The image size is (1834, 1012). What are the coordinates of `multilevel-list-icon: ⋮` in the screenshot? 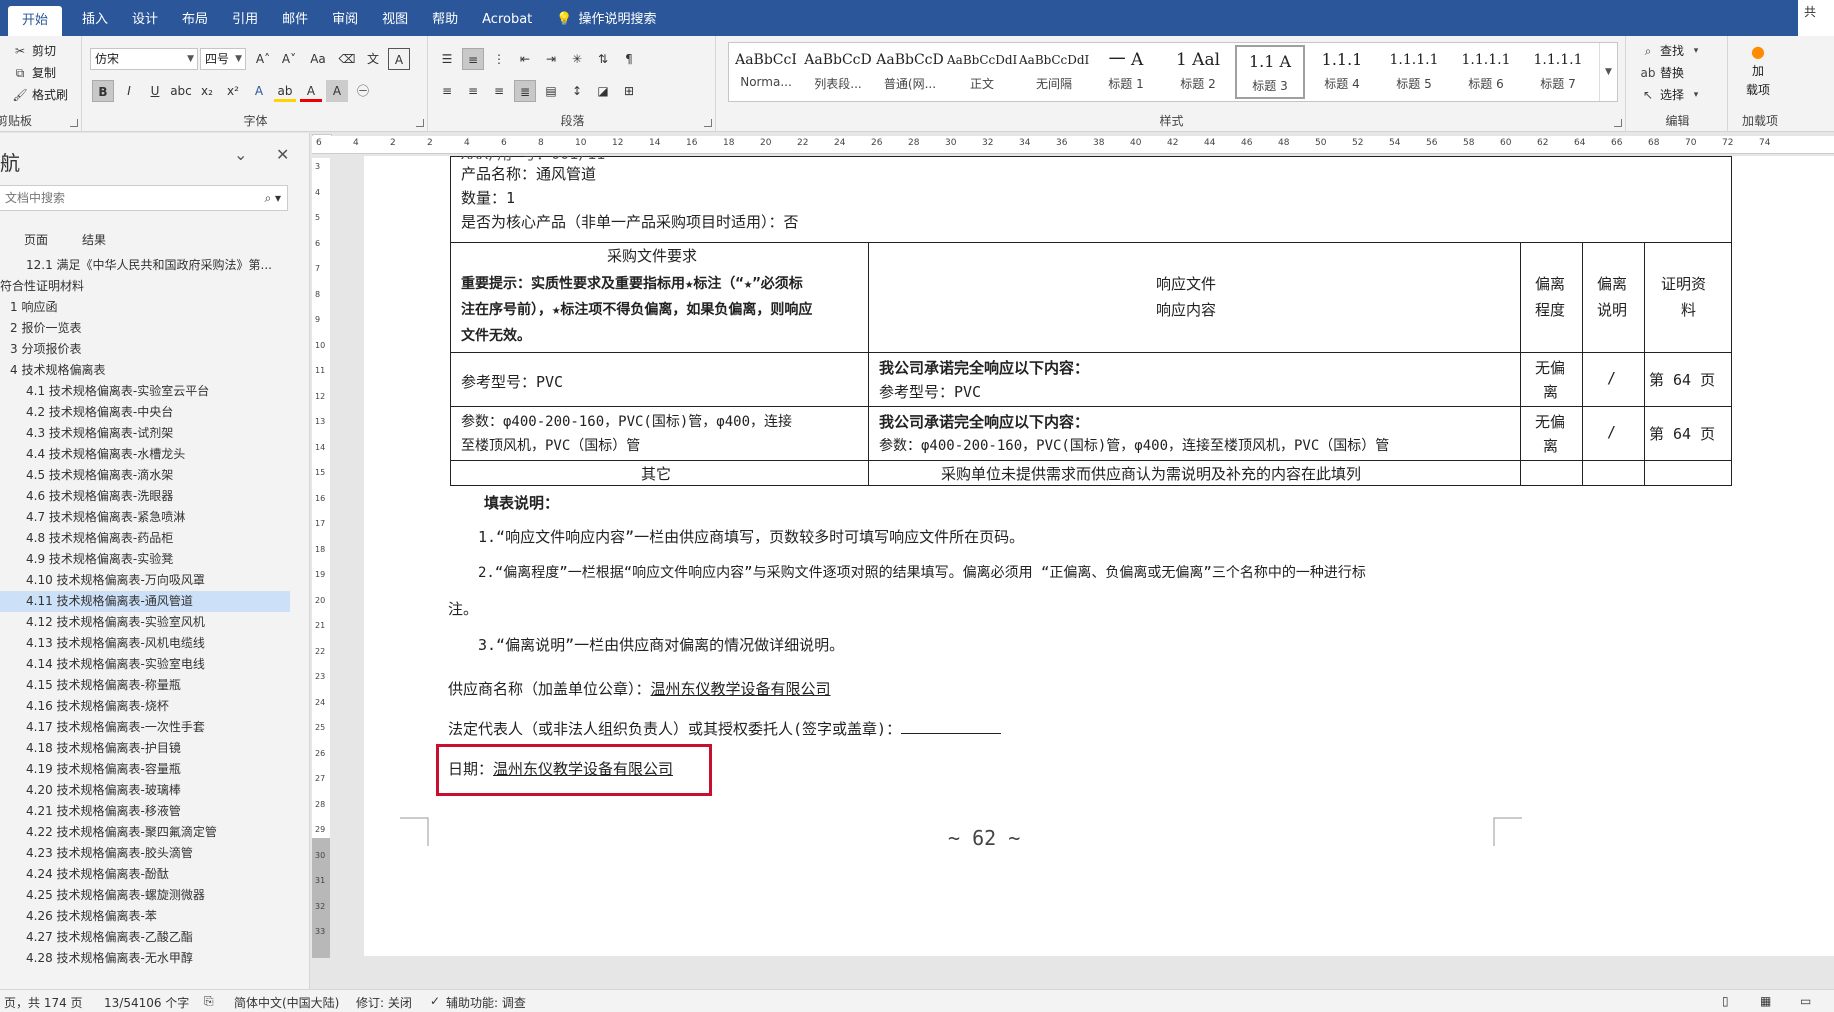 It's located at (499, 59).